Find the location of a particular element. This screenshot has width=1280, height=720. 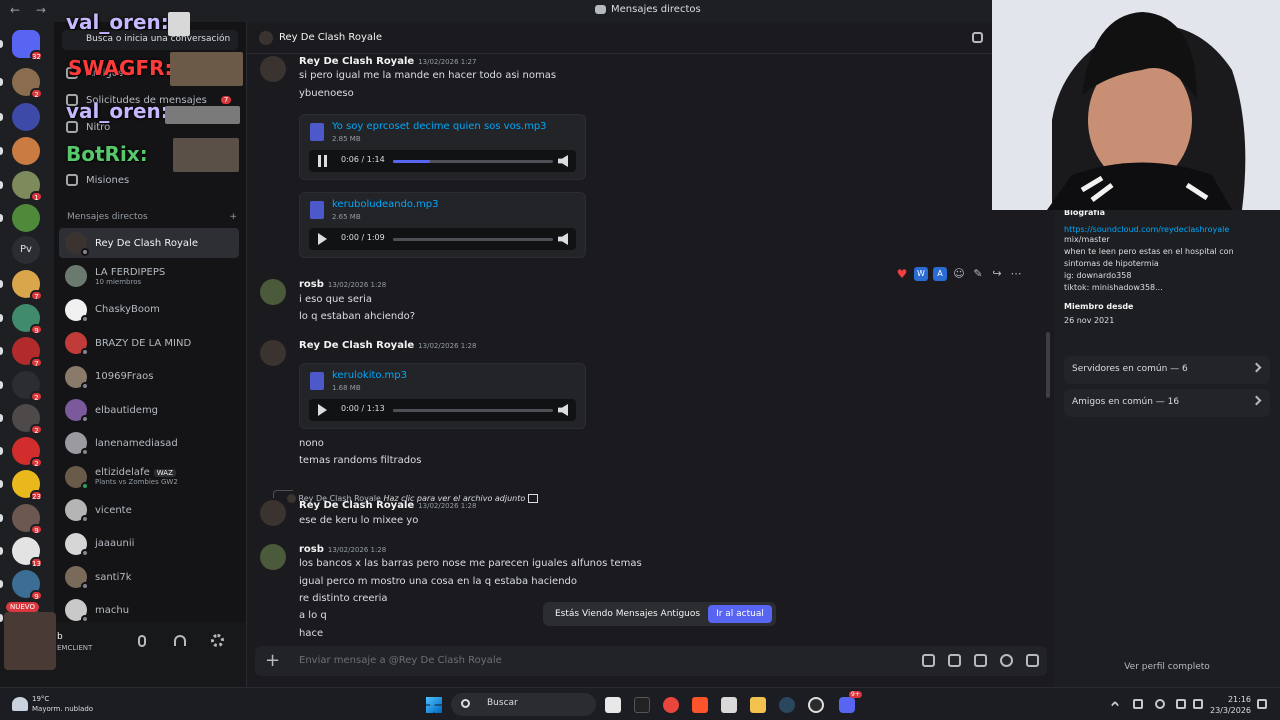

dm-item: ChaskyBoom is located at coordinates (149, 310).